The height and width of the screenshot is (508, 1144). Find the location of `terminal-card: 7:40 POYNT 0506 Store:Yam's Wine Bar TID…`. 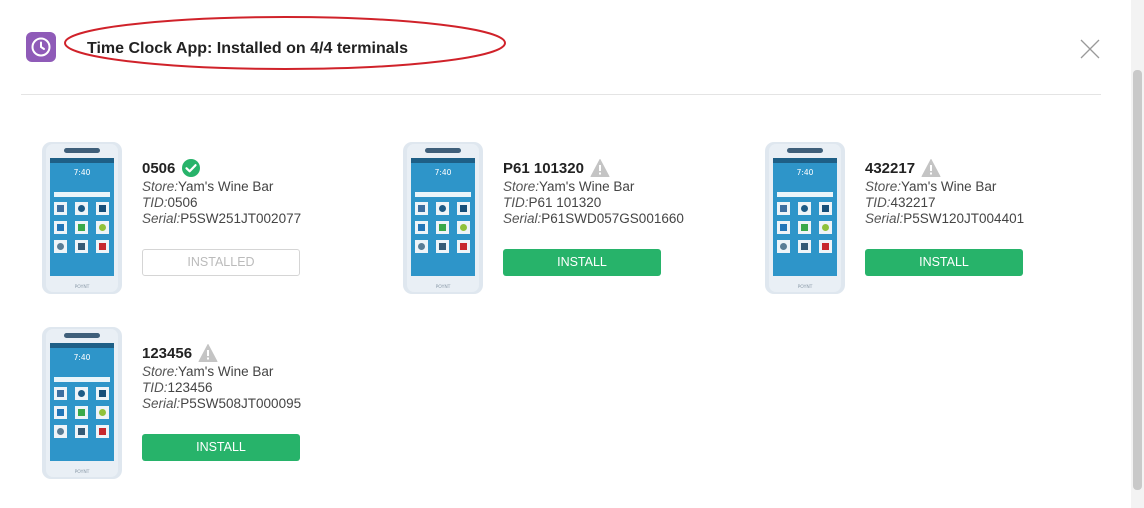

terminal-card: 7:40 POYNT 0506 Store:Yam's Wine Bar TID… is located at coordinates (212, 222).